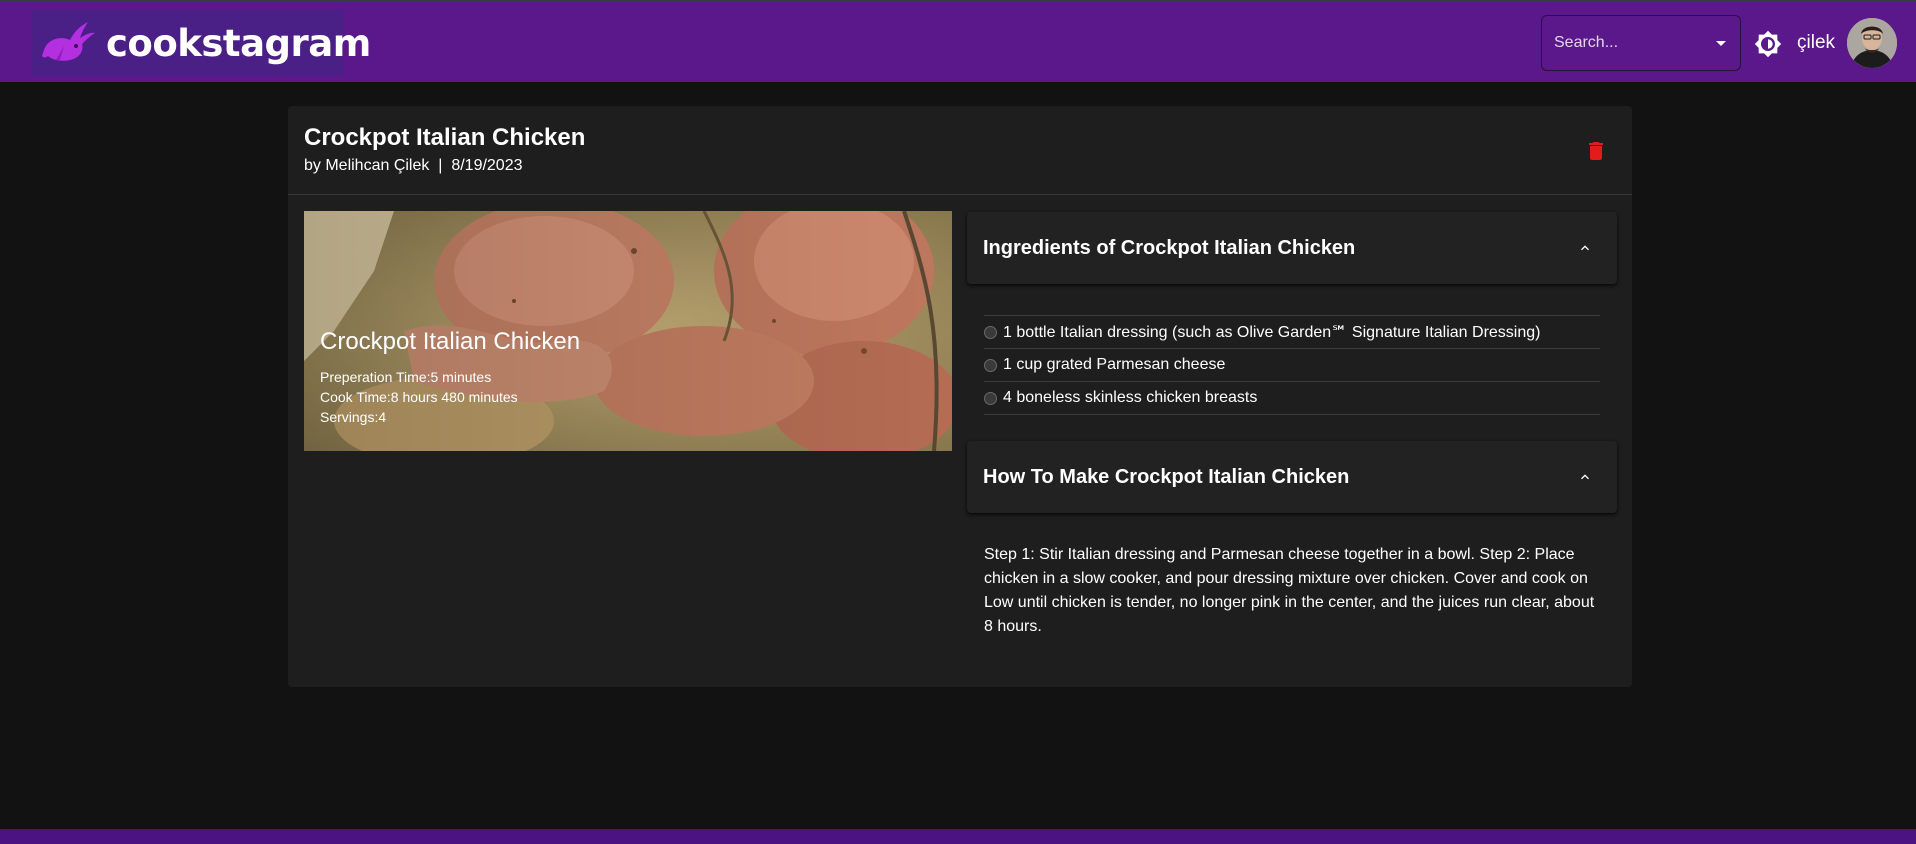 Image resolution: width=1916 pixels, height=844 pixels. I want to click on ingredient-text: 4 boneless skinless chicken breasts, so click(1130, 397).